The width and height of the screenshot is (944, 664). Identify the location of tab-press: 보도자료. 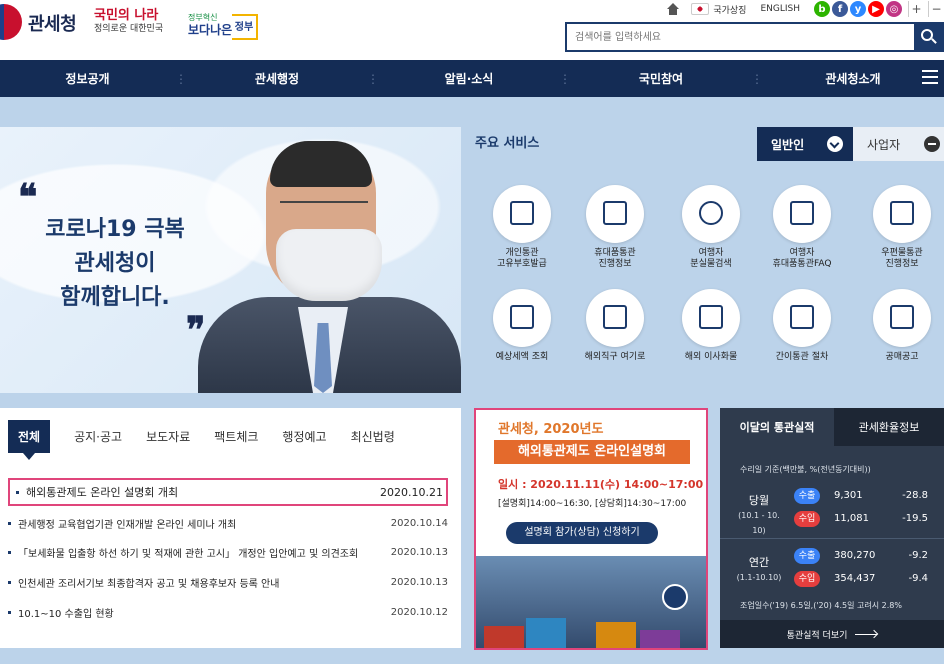
(168, 436).